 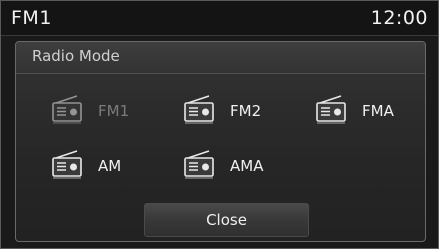 I want to click on clock: 12:00, so click(x=399, y=18).